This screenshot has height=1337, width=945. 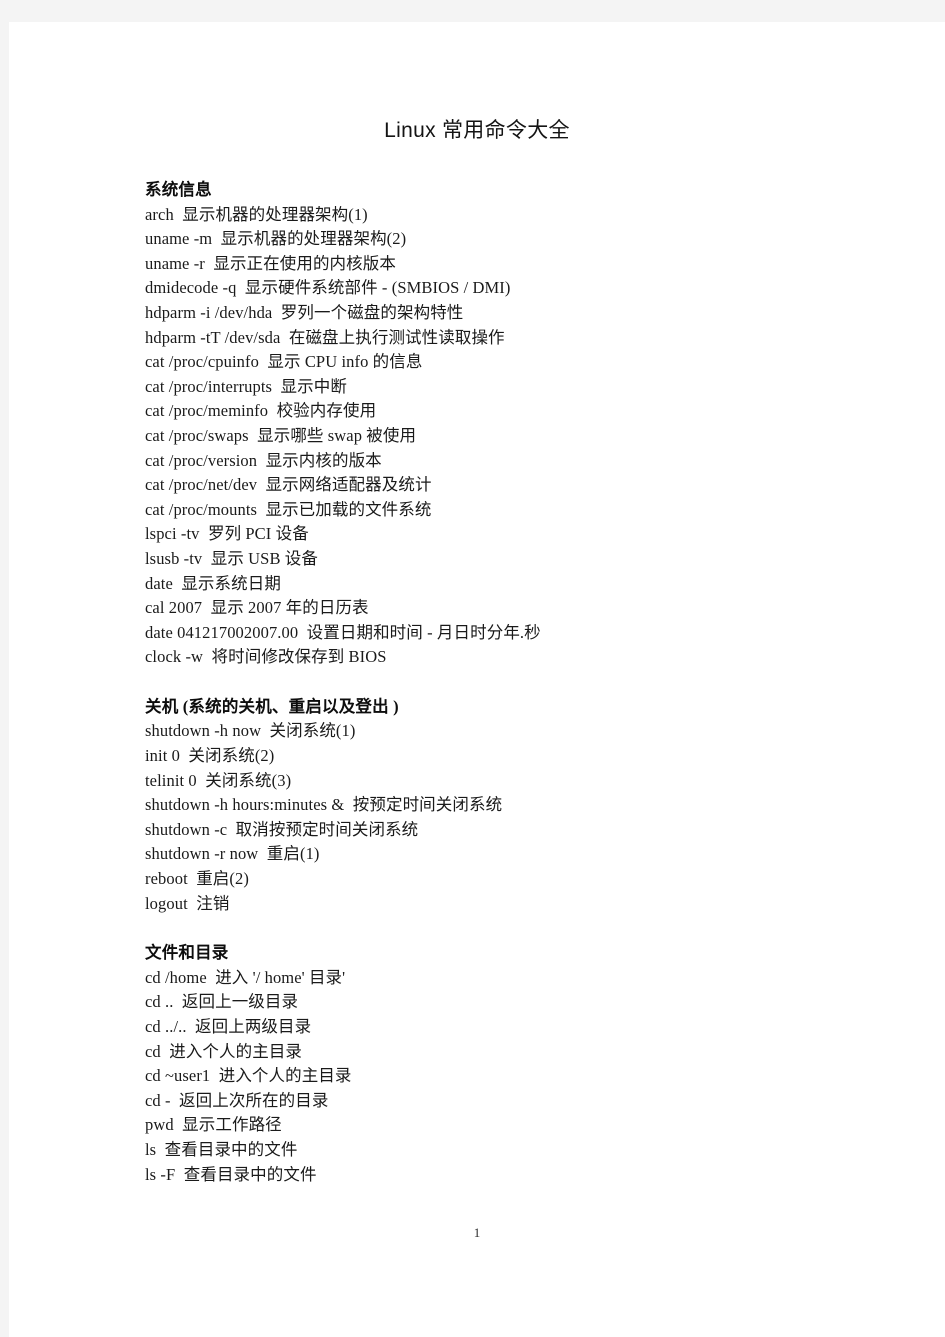 I want to click on command-line: cd ~user1 进入个人的主目录, so click(x=248, y=1076).